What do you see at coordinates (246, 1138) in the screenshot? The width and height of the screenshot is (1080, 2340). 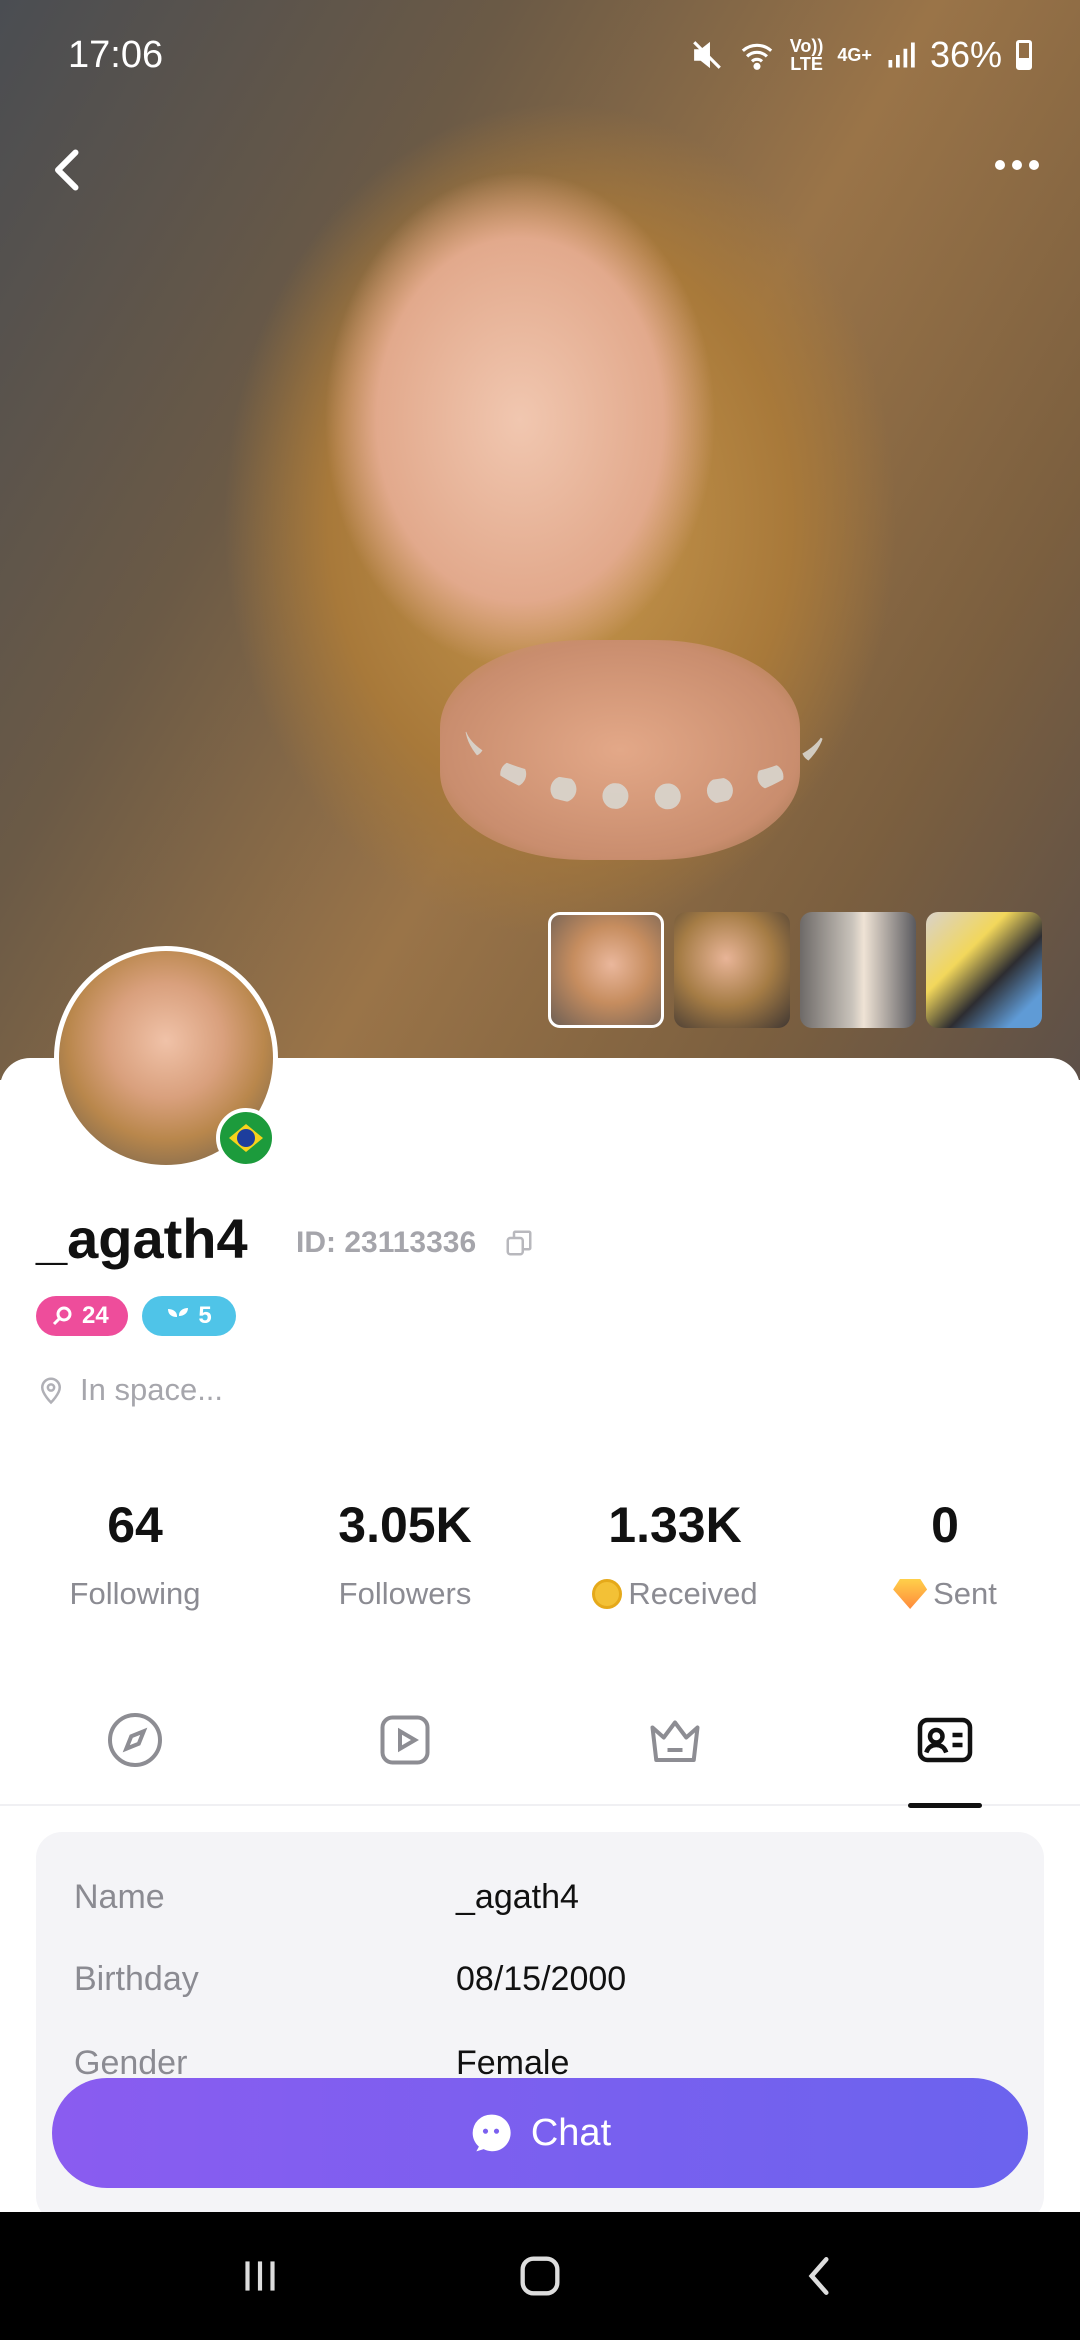 I see `brazil-flag-icon` at bounding box center [246, 1138].